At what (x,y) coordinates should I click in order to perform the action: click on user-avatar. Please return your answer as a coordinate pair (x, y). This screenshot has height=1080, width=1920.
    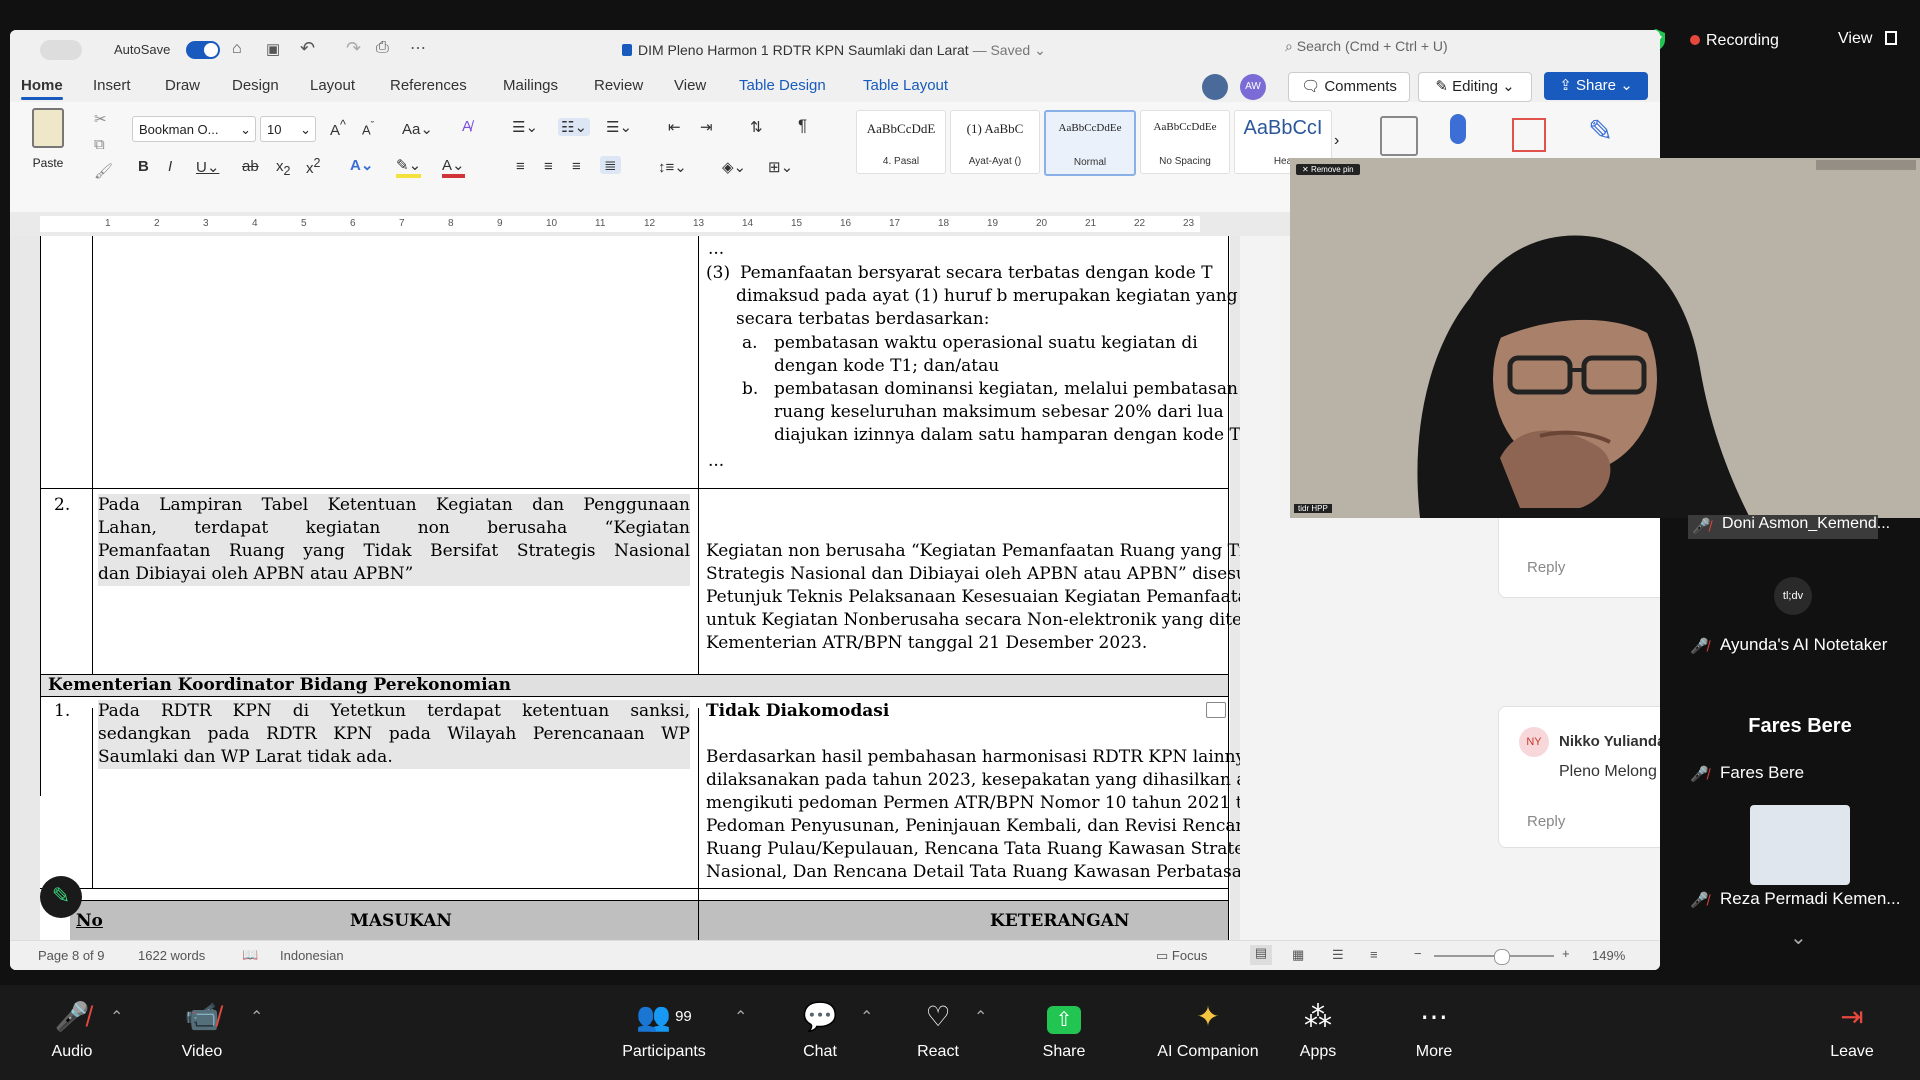
    Looking at the image, I should click on (1215, 87).